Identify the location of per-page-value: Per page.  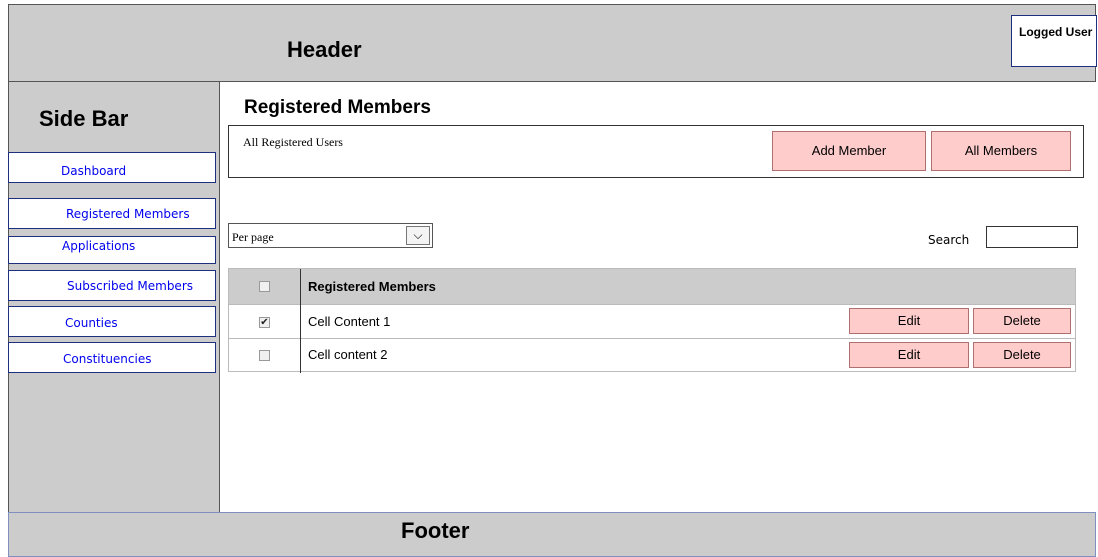
(253, 237).